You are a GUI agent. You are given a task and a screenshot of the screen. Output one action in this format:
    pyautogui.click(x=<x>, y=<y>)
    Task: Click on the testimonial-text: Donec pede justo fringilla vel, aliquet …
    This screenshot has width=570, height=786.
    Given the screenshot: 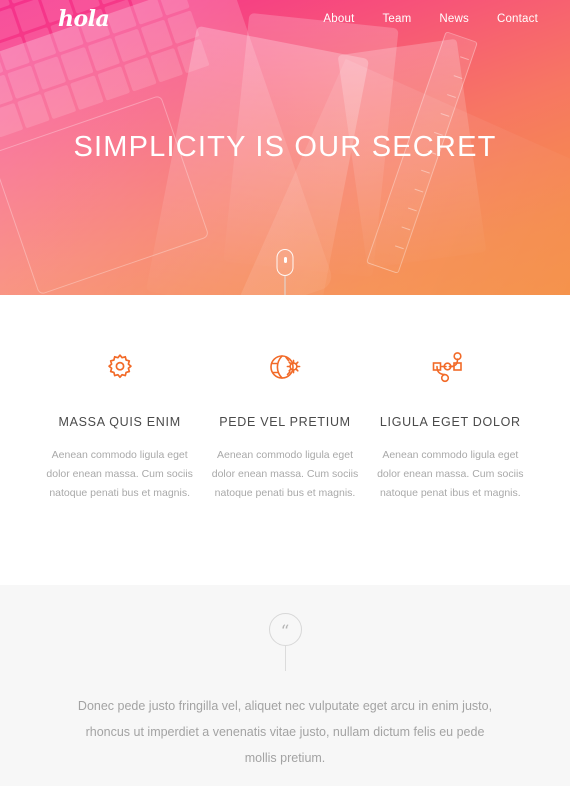 What is the action you would take?
    pyautogui.click(x=285, y=732)
    